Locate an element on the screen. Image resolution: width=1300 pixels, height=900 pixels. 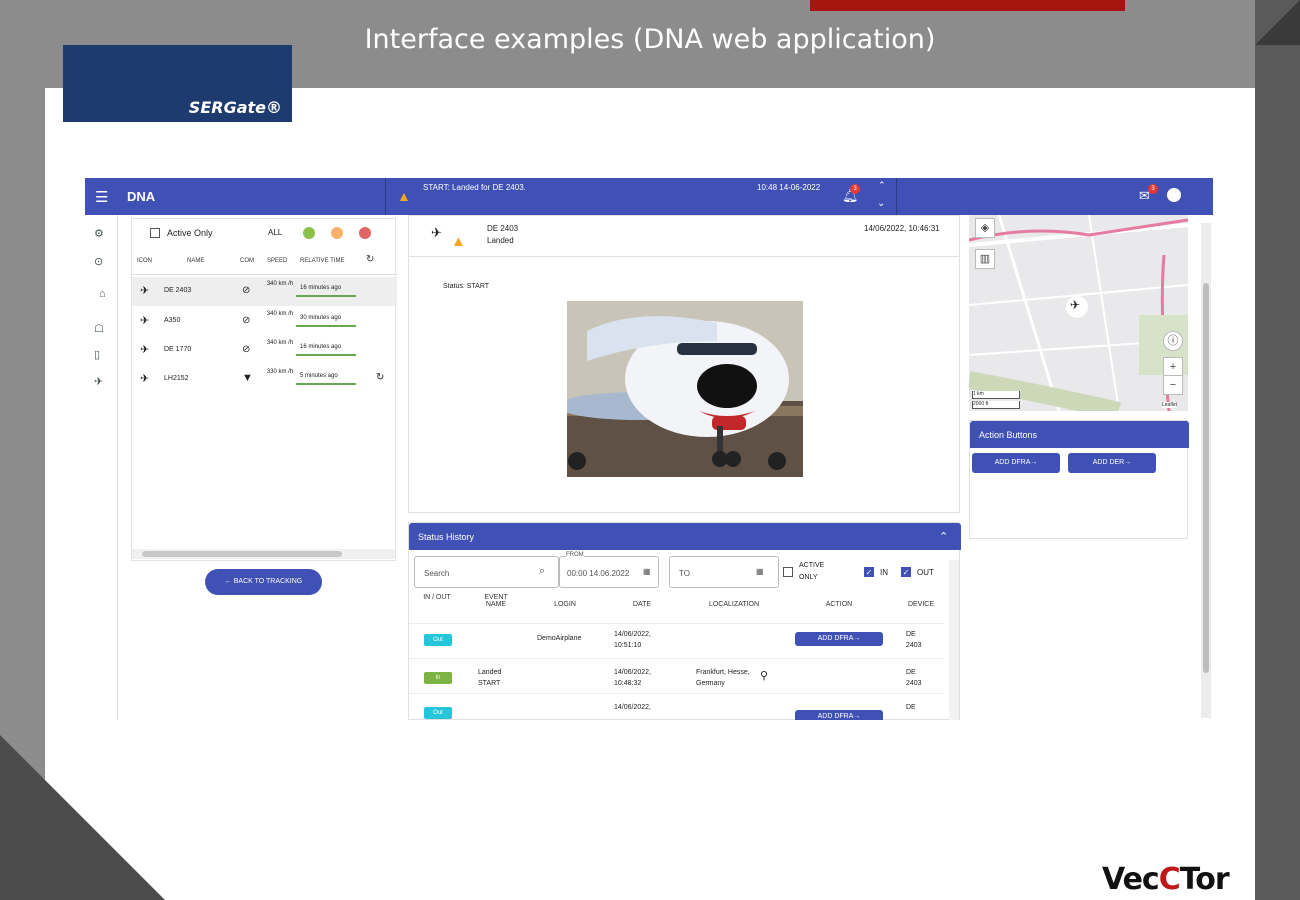
document-icon: ▯ is located at coordinates (97, 354).